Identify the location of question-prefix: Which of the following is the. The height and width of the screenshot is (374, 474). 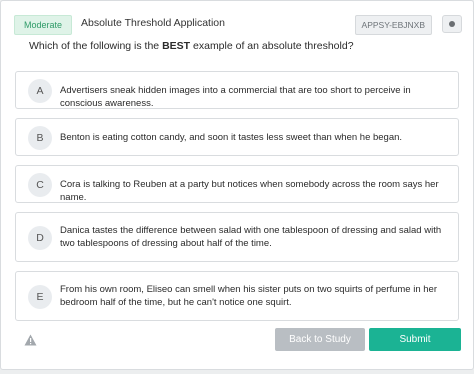
(96, 46).